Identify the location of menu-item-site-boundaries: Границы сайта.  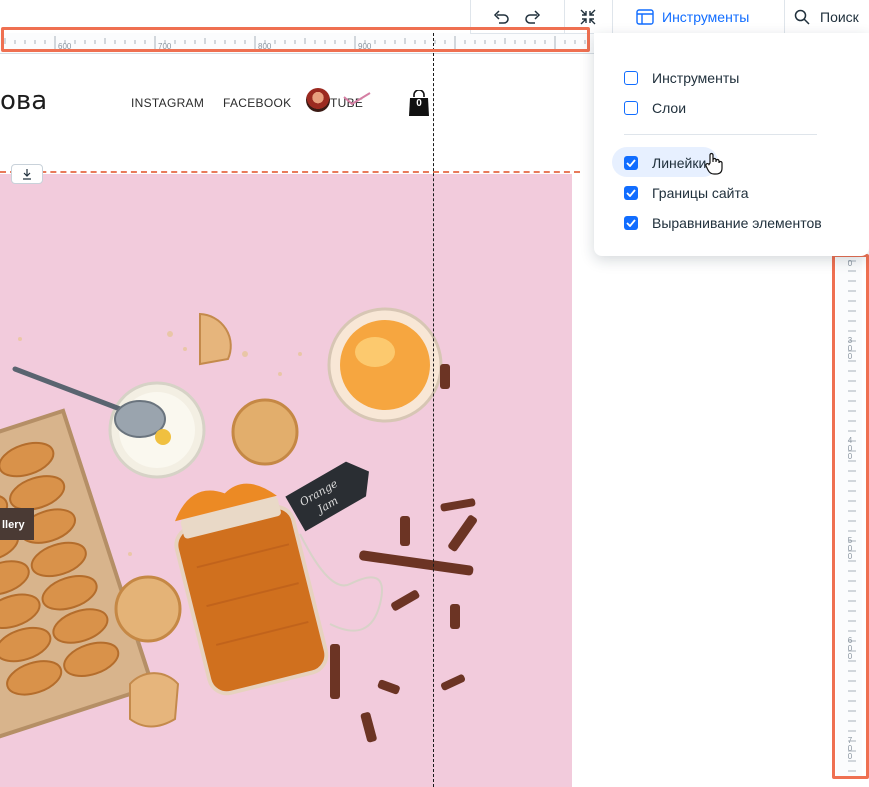
(686, 193).